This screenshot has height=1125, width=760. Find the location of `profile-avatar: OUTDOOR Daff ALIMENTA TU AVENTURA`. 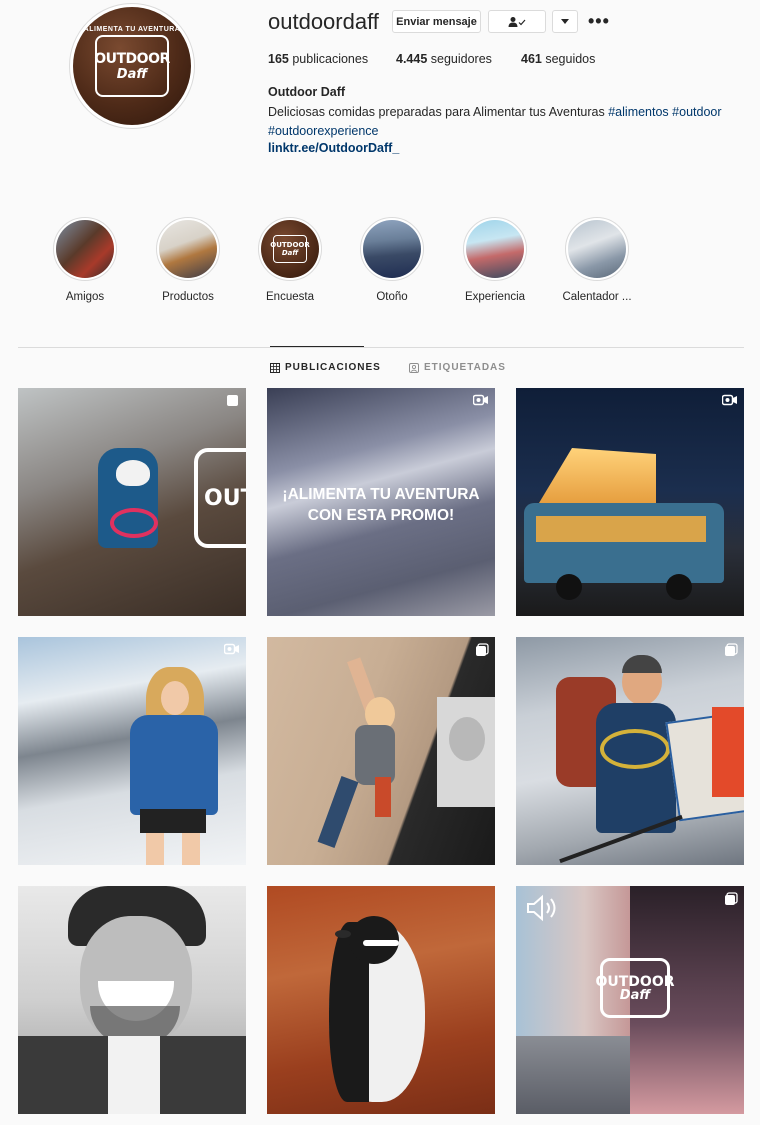

profile-avatar: OUTDOOR Daff ALIMENTA TU AVENTURA is located at coordinates (132, 66).